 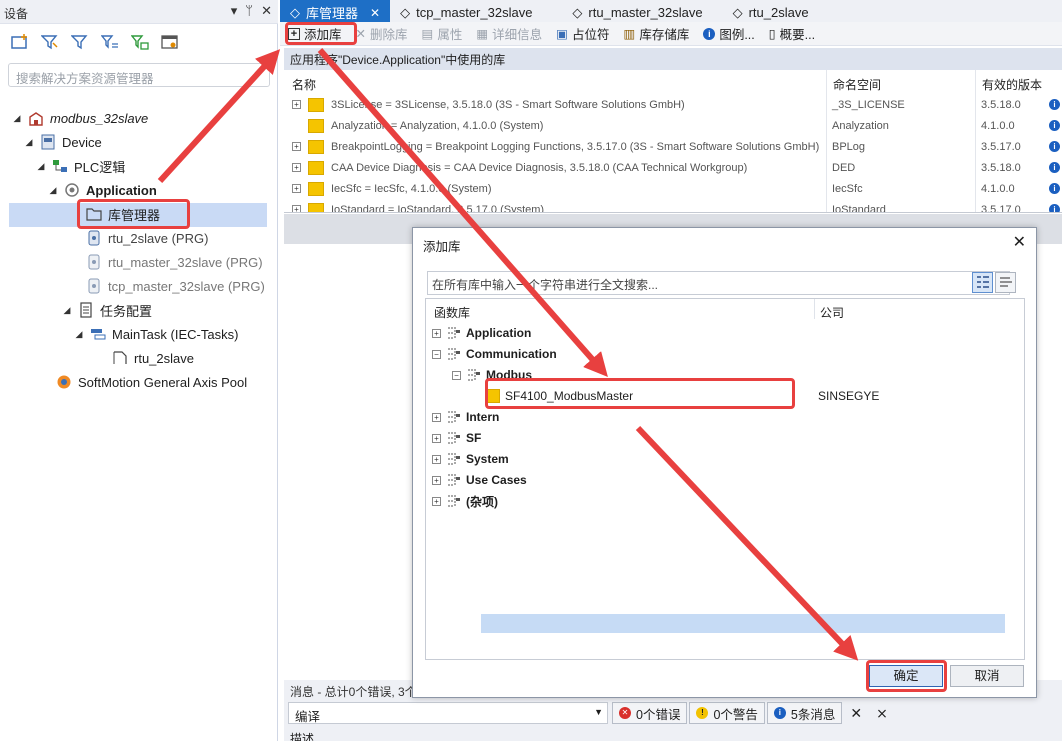 What do you see at coordinates (48, 142) in the screenshot?
I see `device-icon` at bounding box center [48, 142].